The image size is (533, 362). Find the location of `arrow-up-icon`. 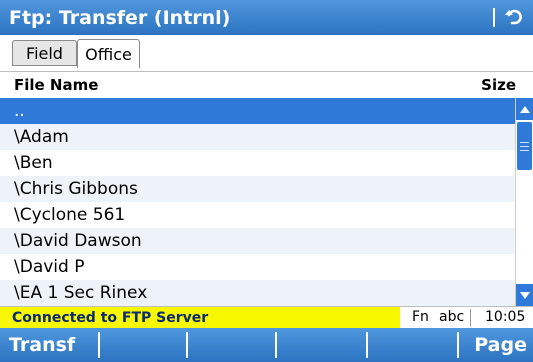

arrow-up-icon is located at coordinates (524, 109).